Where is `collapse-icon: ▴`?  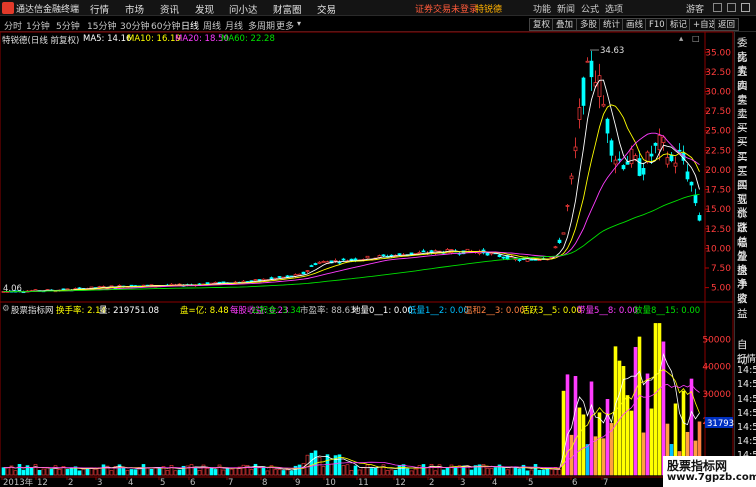 collapse-icon: ▴ is located at coordinates (681, 39).